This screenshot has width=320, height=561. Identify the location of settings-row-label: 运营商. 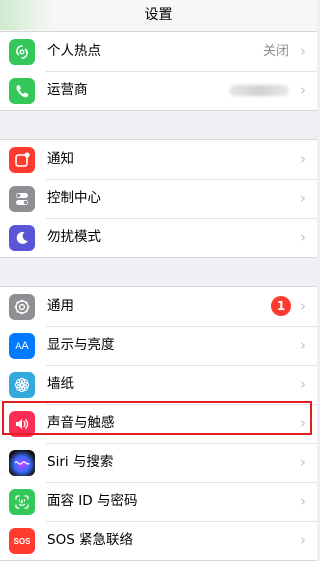
(67, 90).